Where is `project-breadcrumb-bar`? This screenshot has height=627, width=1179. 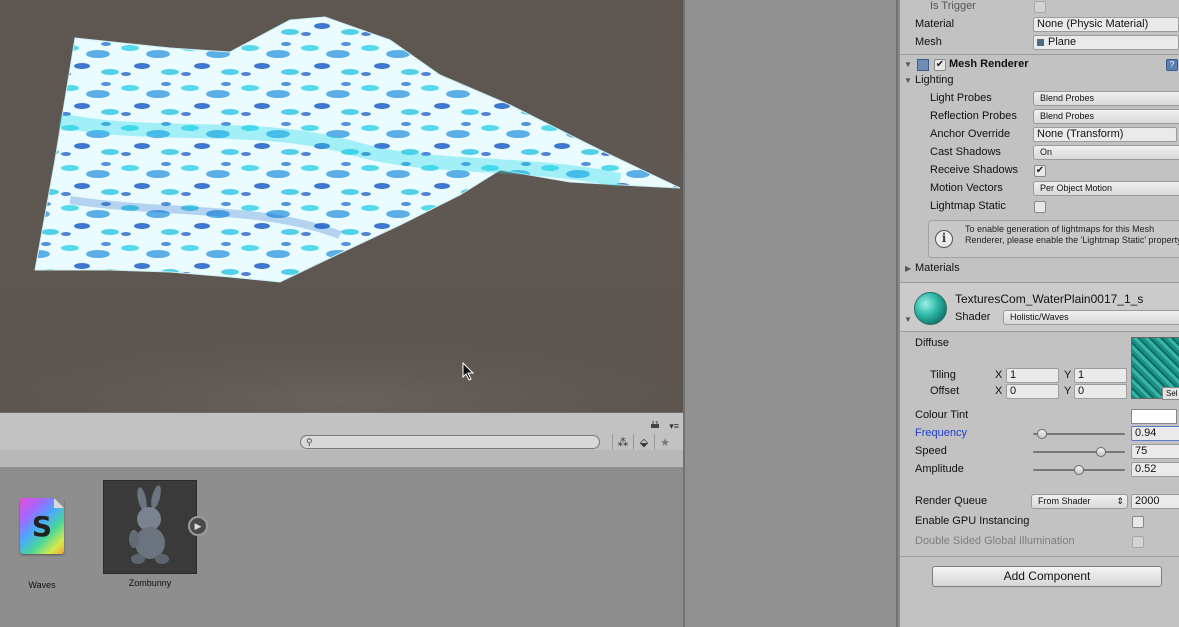
project-breadcrumb-bar is located at coordinates (341, 459).